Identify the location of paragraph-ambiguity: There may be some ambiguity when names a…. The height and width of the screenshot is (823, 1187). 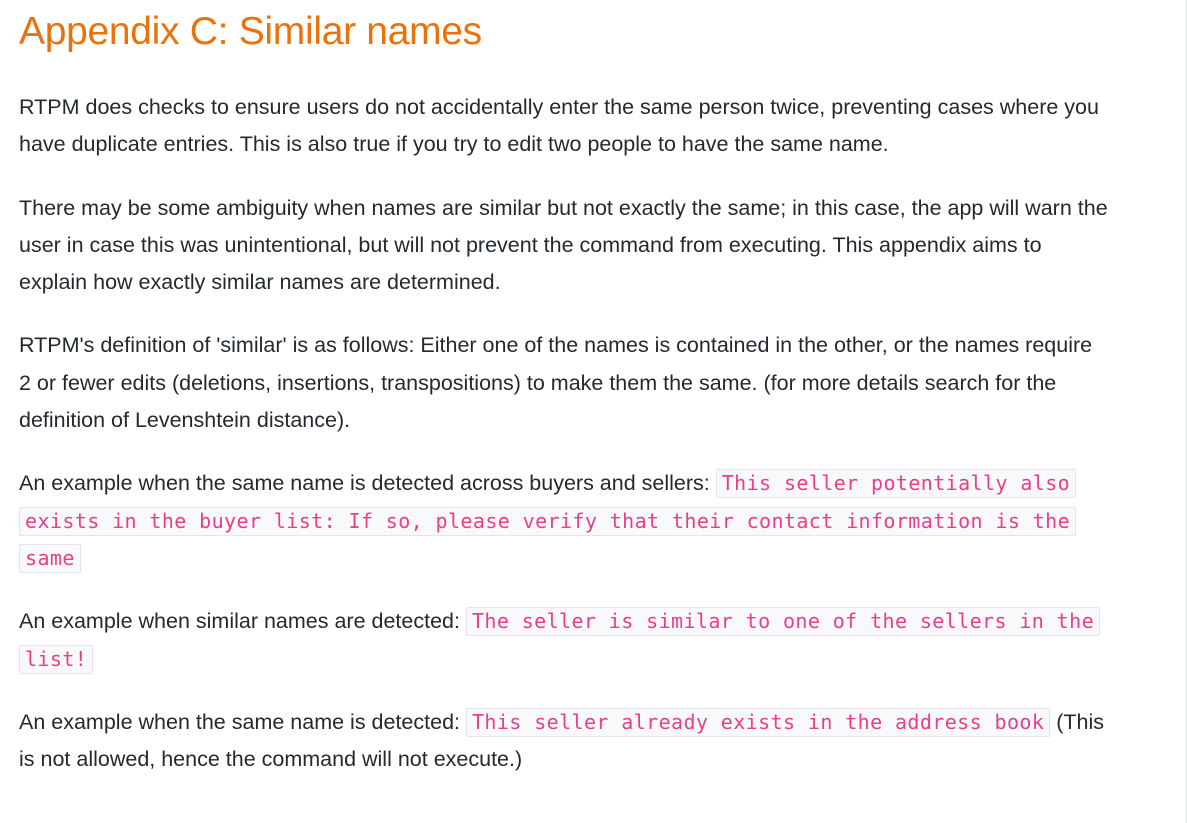
(563, 245).